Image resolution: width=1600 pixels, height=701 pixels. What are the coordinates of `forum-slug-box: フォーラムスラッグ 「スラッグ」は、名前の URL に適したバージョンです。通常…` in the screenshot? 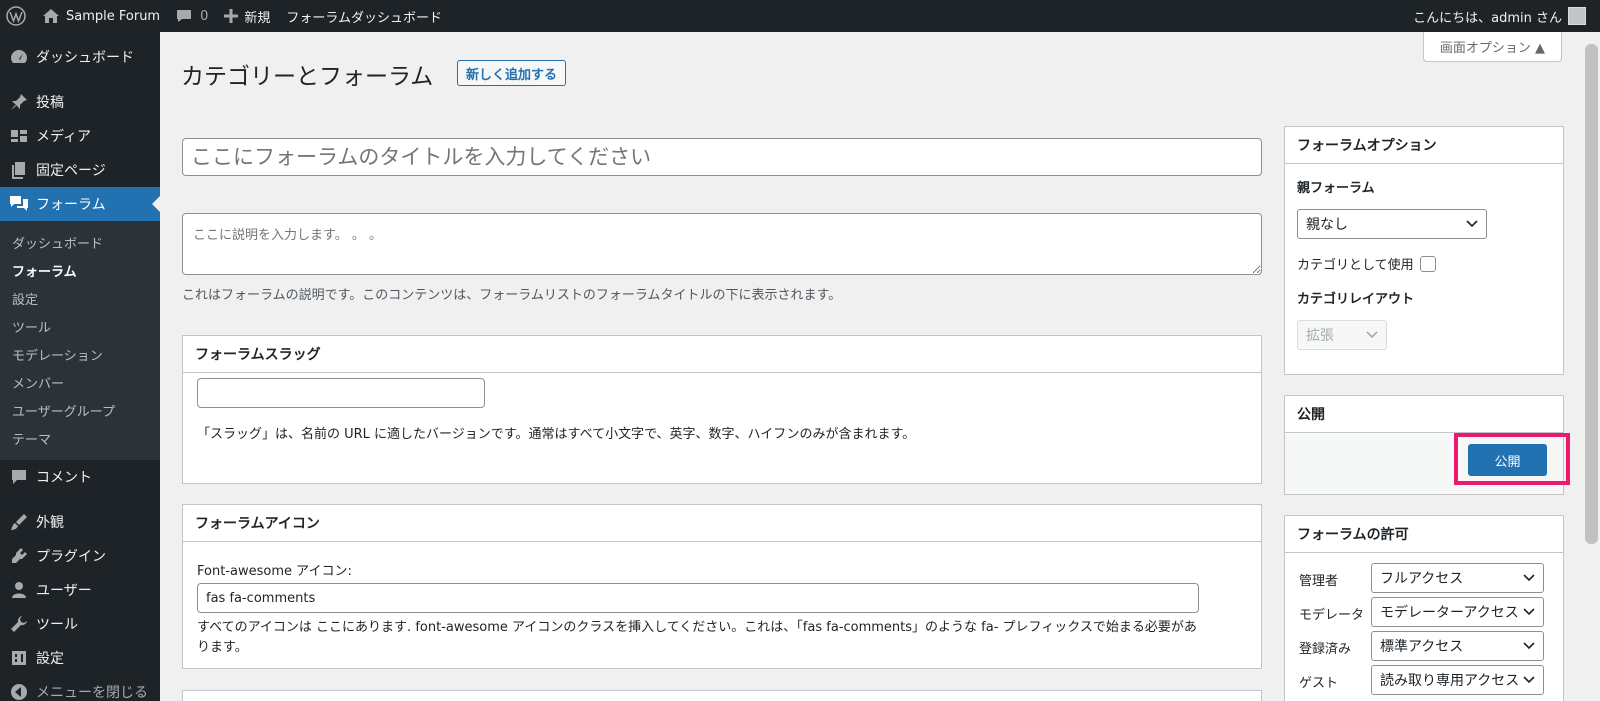 It's located at (722, 409).